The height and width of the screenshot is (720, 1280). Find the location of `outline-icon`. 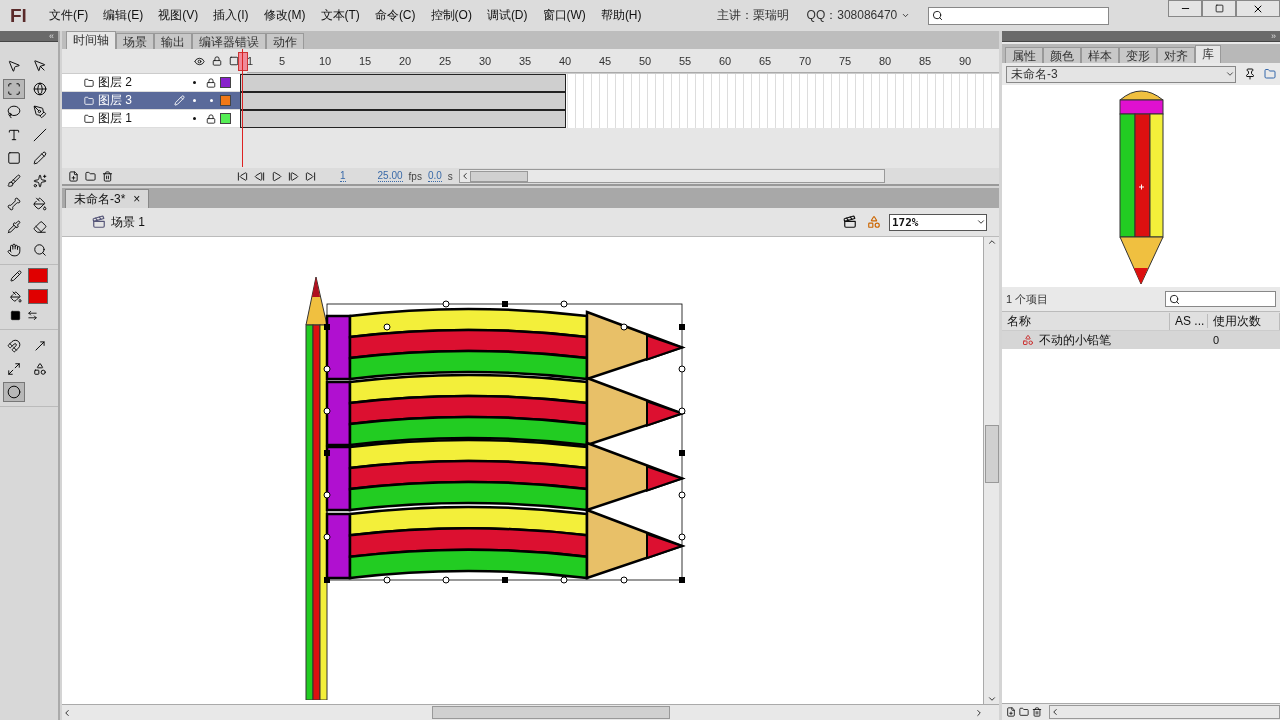

outline-icon is located at coordinates (234, 61).